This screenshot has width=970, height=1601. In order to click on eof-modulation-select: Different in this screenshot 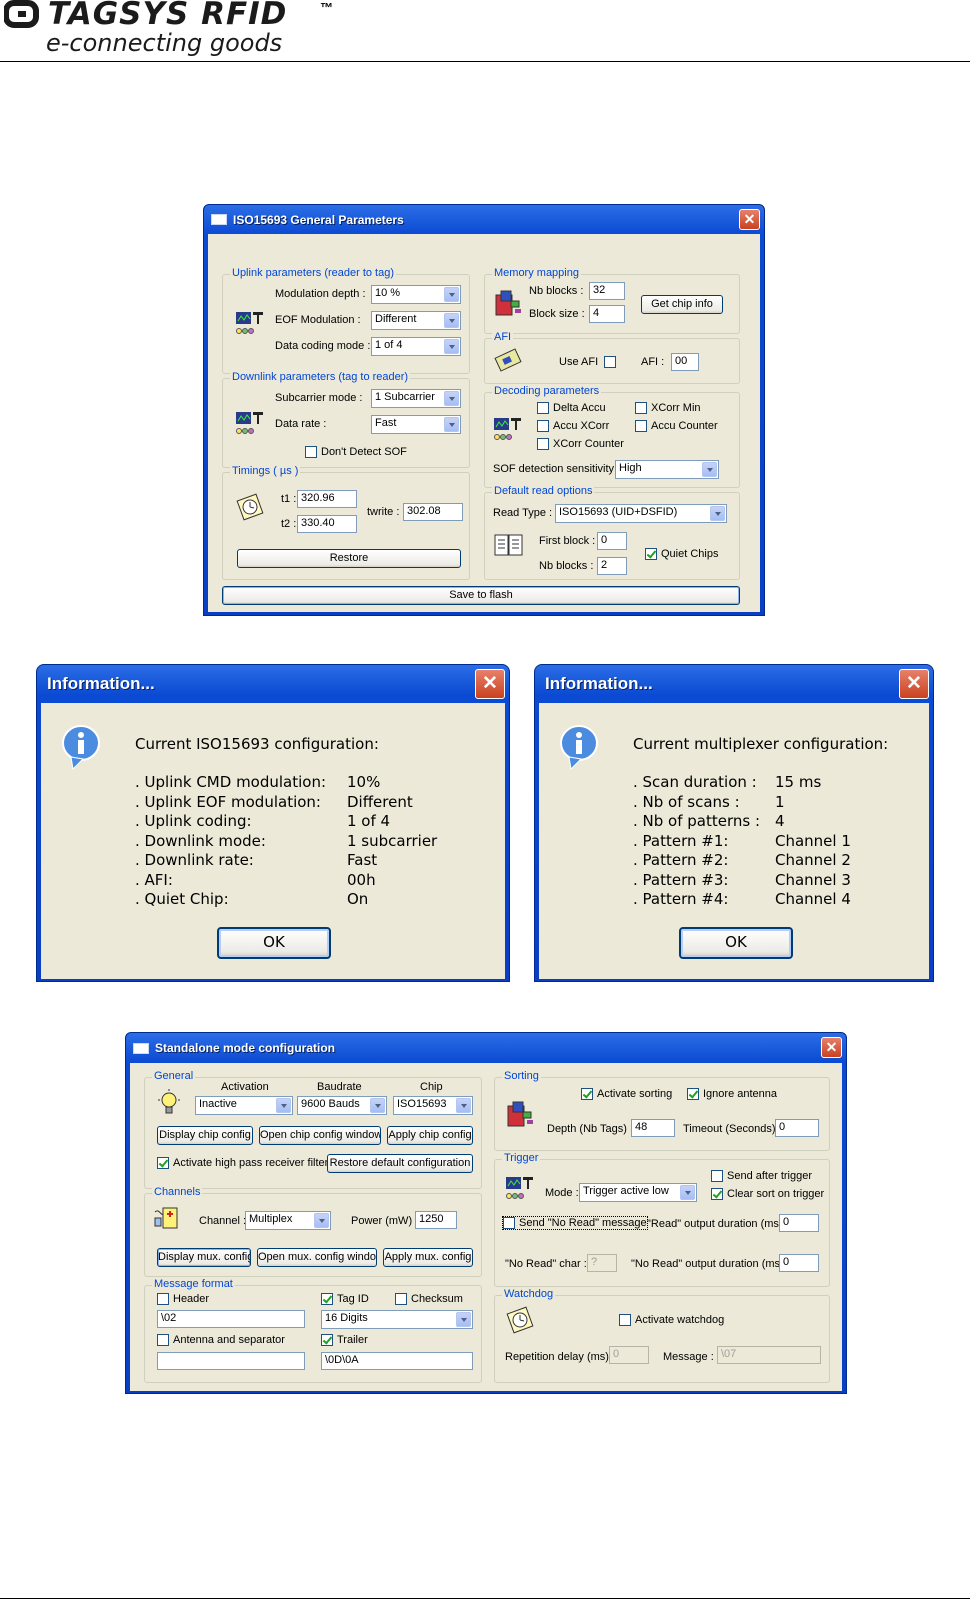, I will do `click(416, 320)`.